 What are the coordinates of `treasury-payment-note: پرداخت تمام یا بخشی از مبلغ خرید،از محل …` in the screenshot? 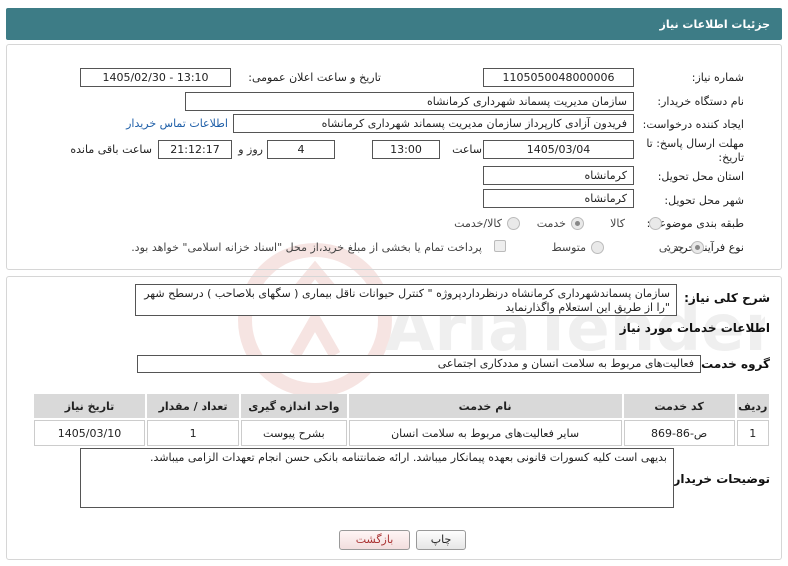 It's located at (306, 247).